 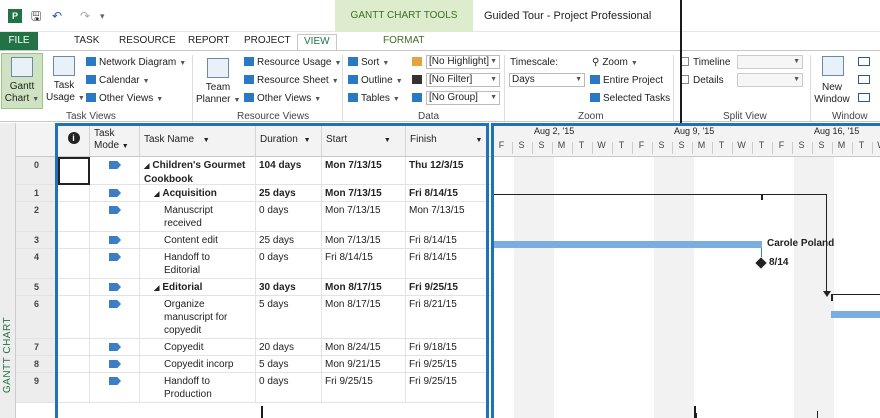 What do you see at coordinates (124, 99) in the screenshot?
I see `task-other-views-button: Other Views ▼` at bounding box center [124, 99].